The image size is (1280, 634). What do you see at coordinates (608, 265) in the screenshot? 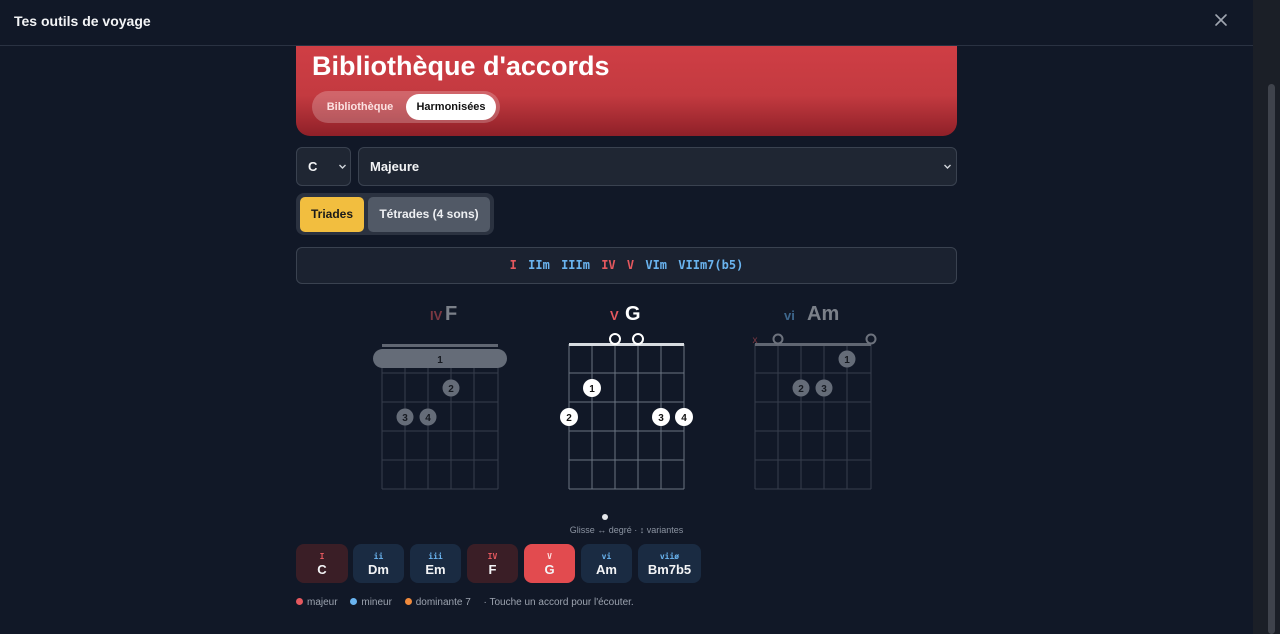
I see `progression-degree: IV` at bounding box center [608, 265].